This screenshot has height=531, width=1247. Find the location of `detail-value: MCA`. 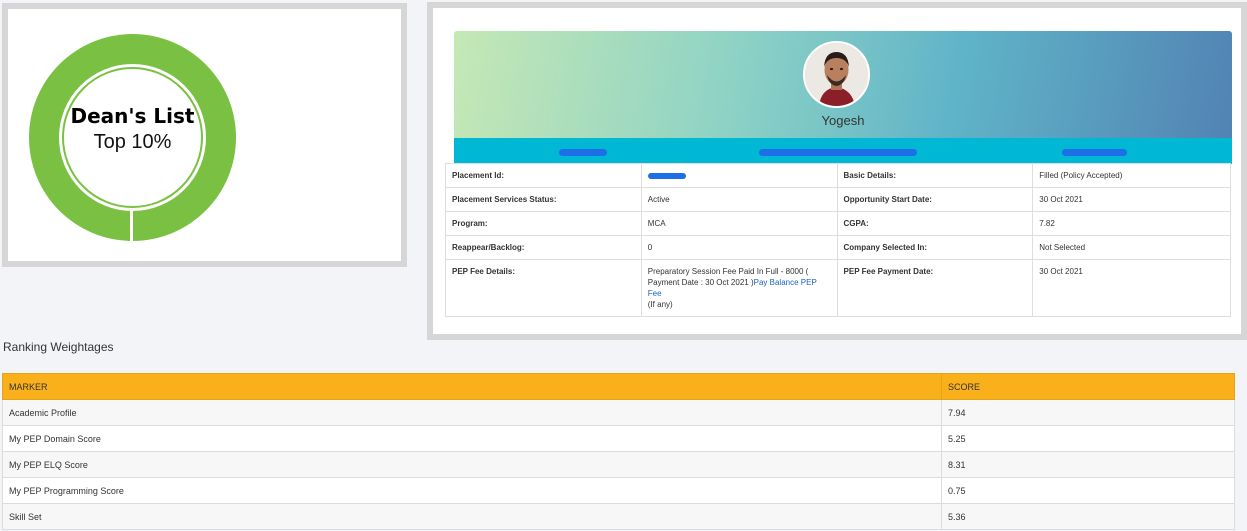

detail-value: MCA is located at coordinates (739, 223).